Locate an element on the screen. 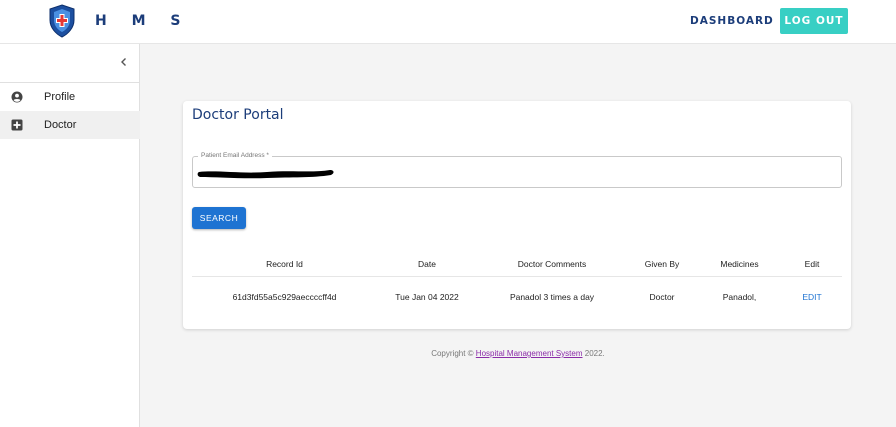 The image size is (896, 427). footer-year: 2022. is located at coordinates (594, 353).